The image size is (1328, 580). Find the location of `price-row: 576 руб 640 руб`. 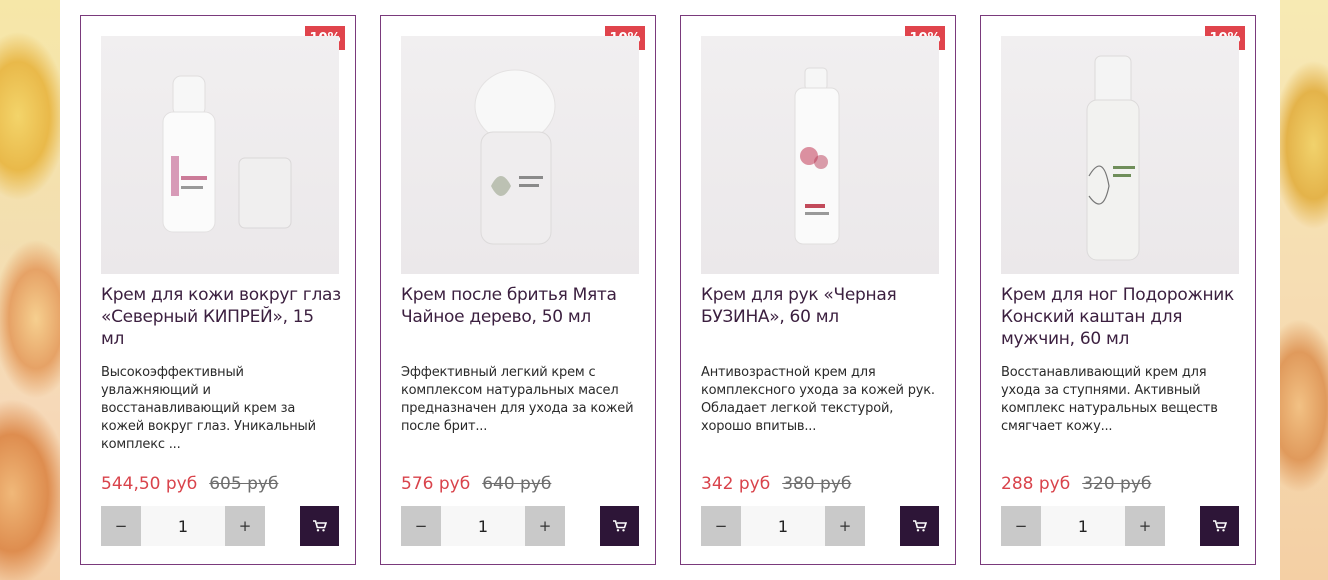

price-row: 576 руб 640 руб is located at coordinates (521, 486).